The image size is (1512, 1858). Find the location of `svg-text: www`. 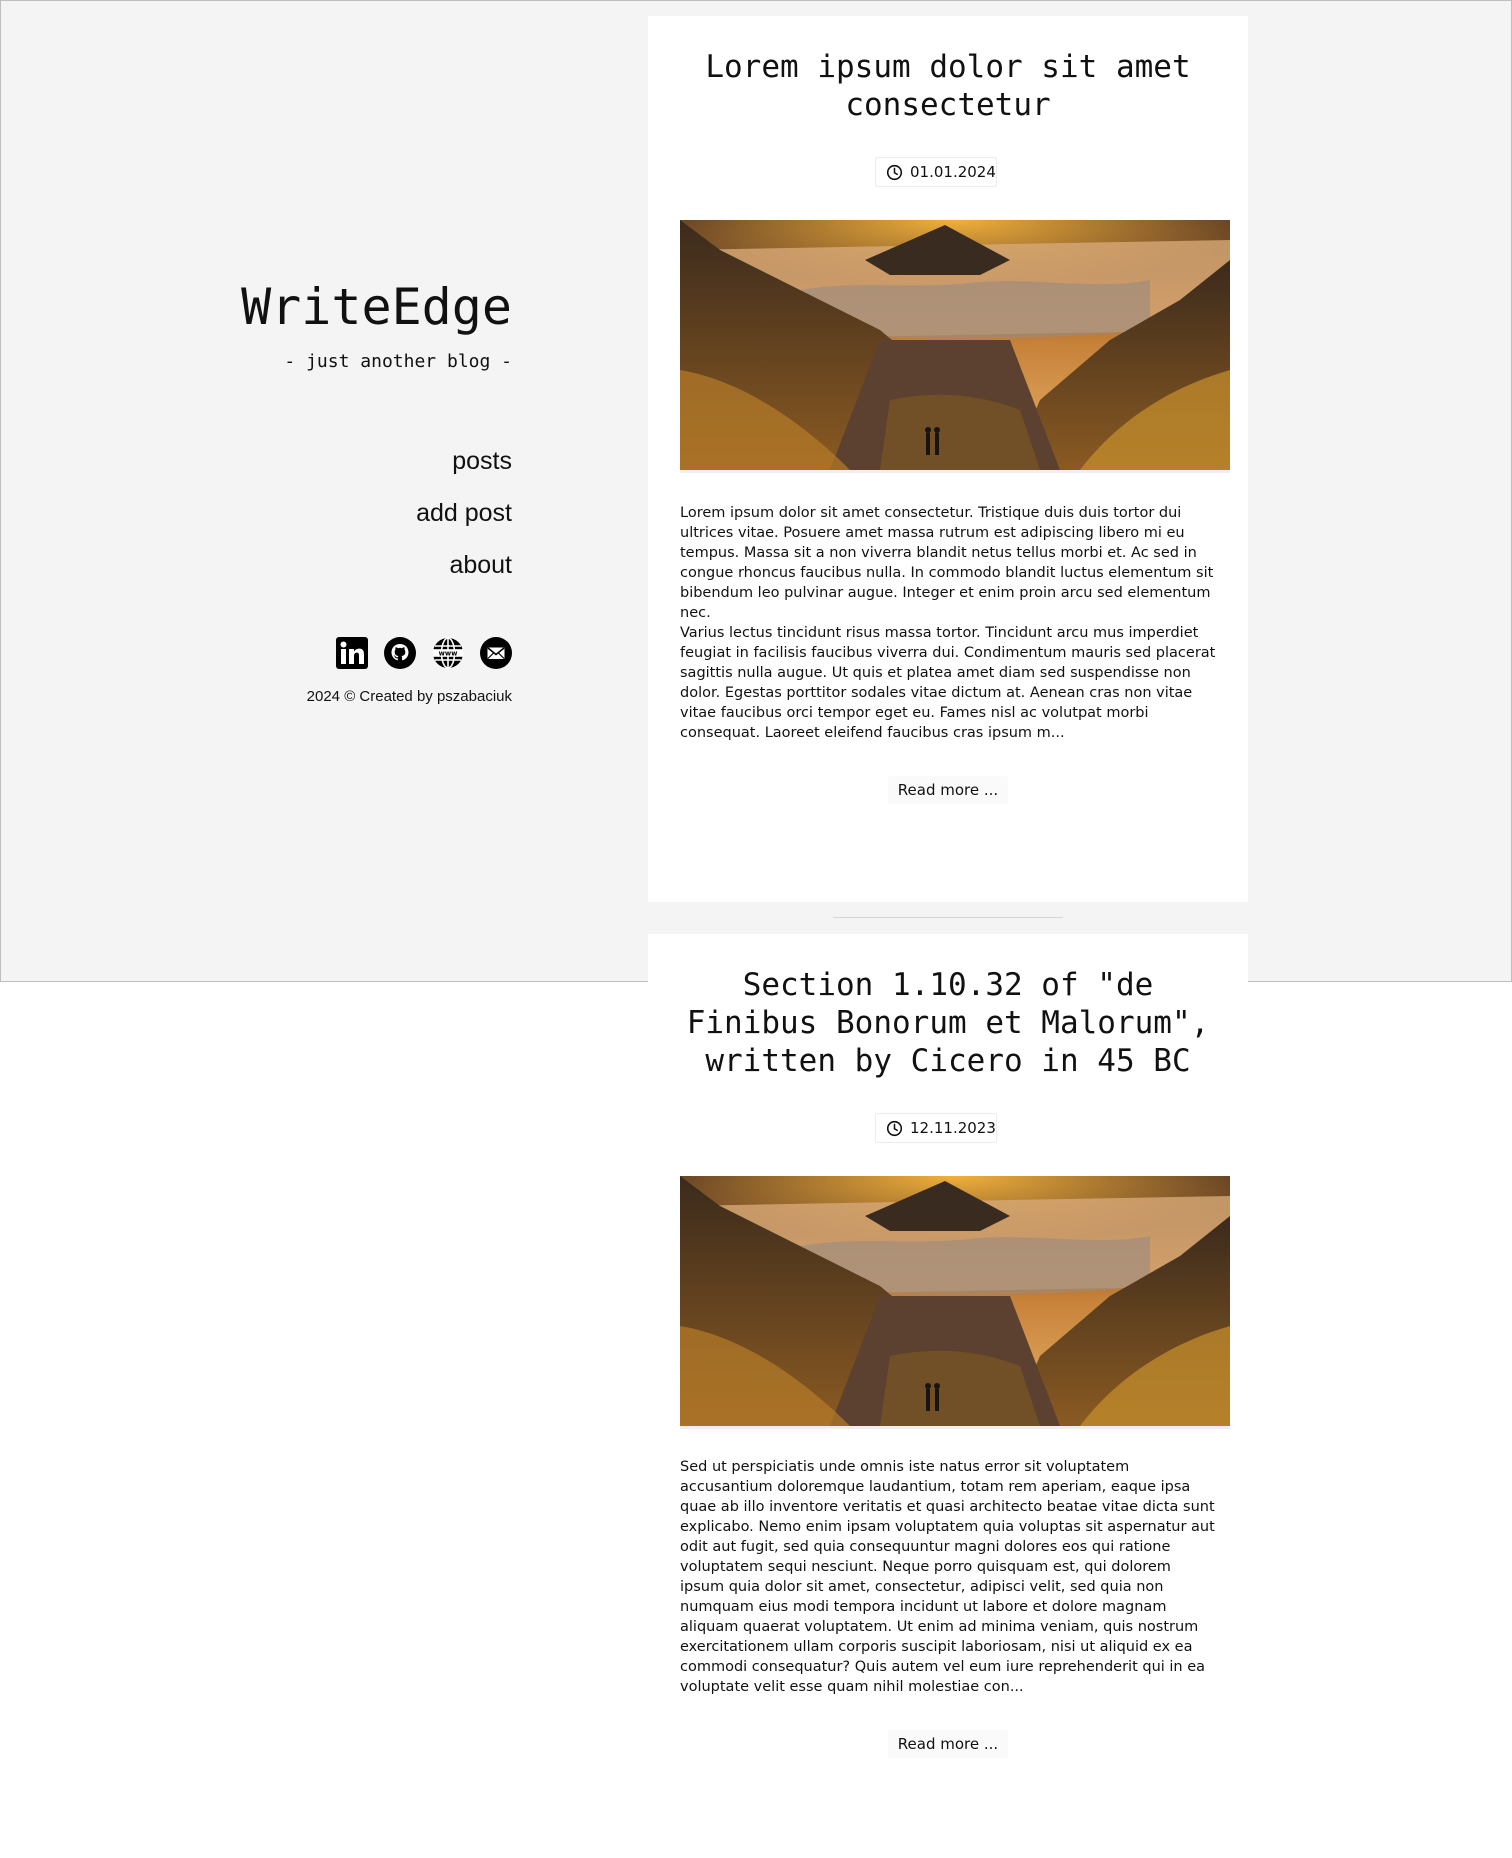

svg-text: www is located at coordinates (449, 654).